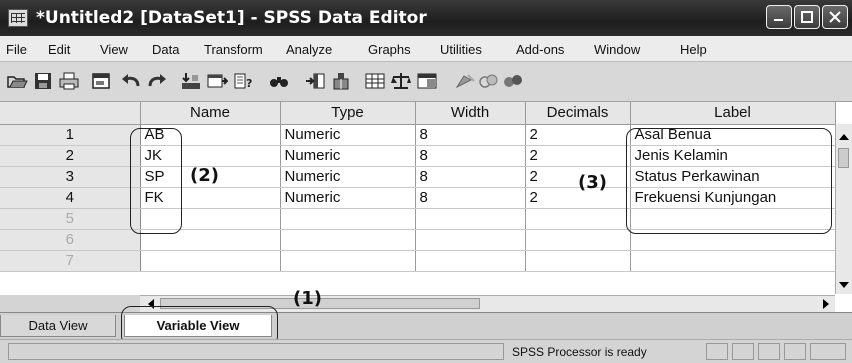 The image size is (852, 363). I want to click on menu-edit: Edit, so click(59, 49).